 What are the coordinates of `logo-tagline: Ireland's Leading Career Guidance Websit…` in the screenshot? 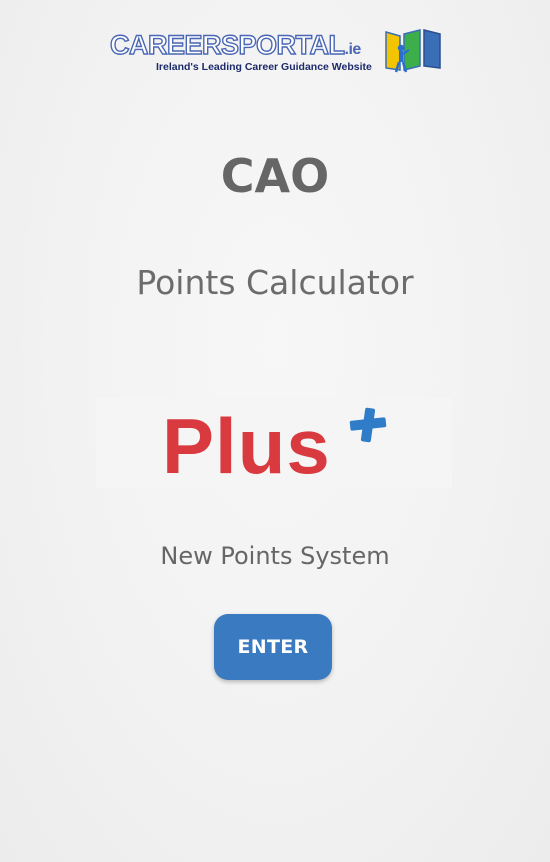 It's located at (264, 67).